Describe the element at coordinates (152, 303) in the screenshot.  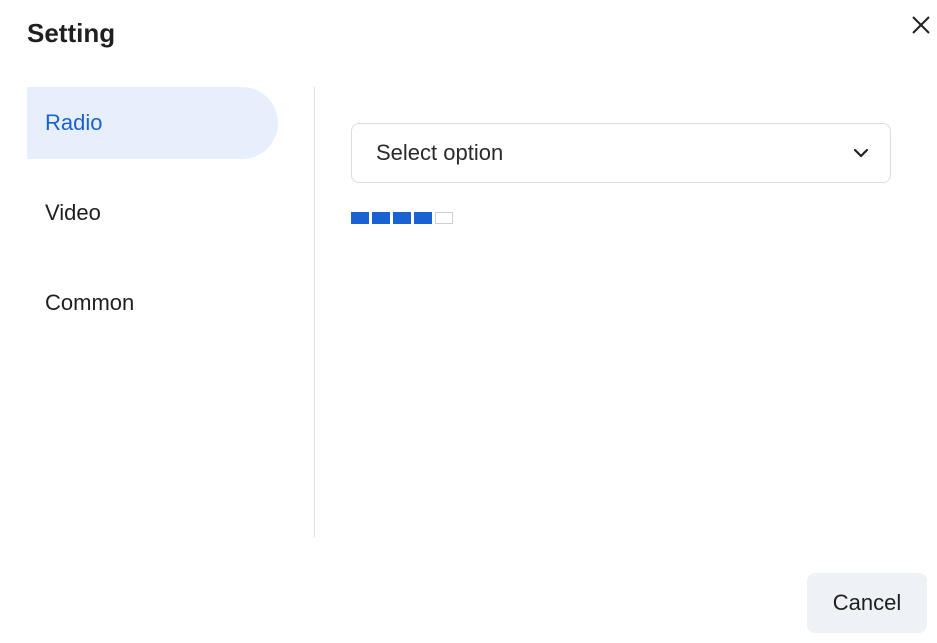
I see `sidebar-item-common: Common` at that location.